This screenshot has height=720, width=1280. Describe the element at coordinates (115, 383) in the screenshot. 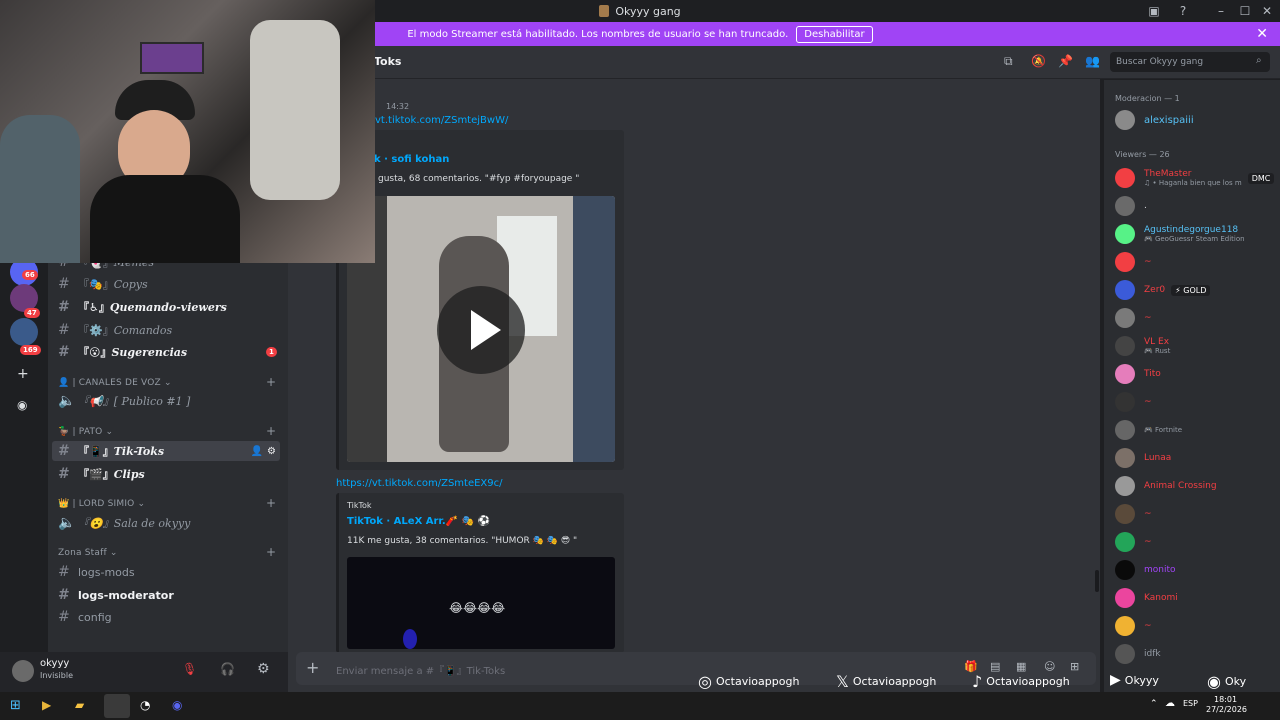

I see `category-voz: 👤 | CANALES DE VOZ ⌄` at that location.